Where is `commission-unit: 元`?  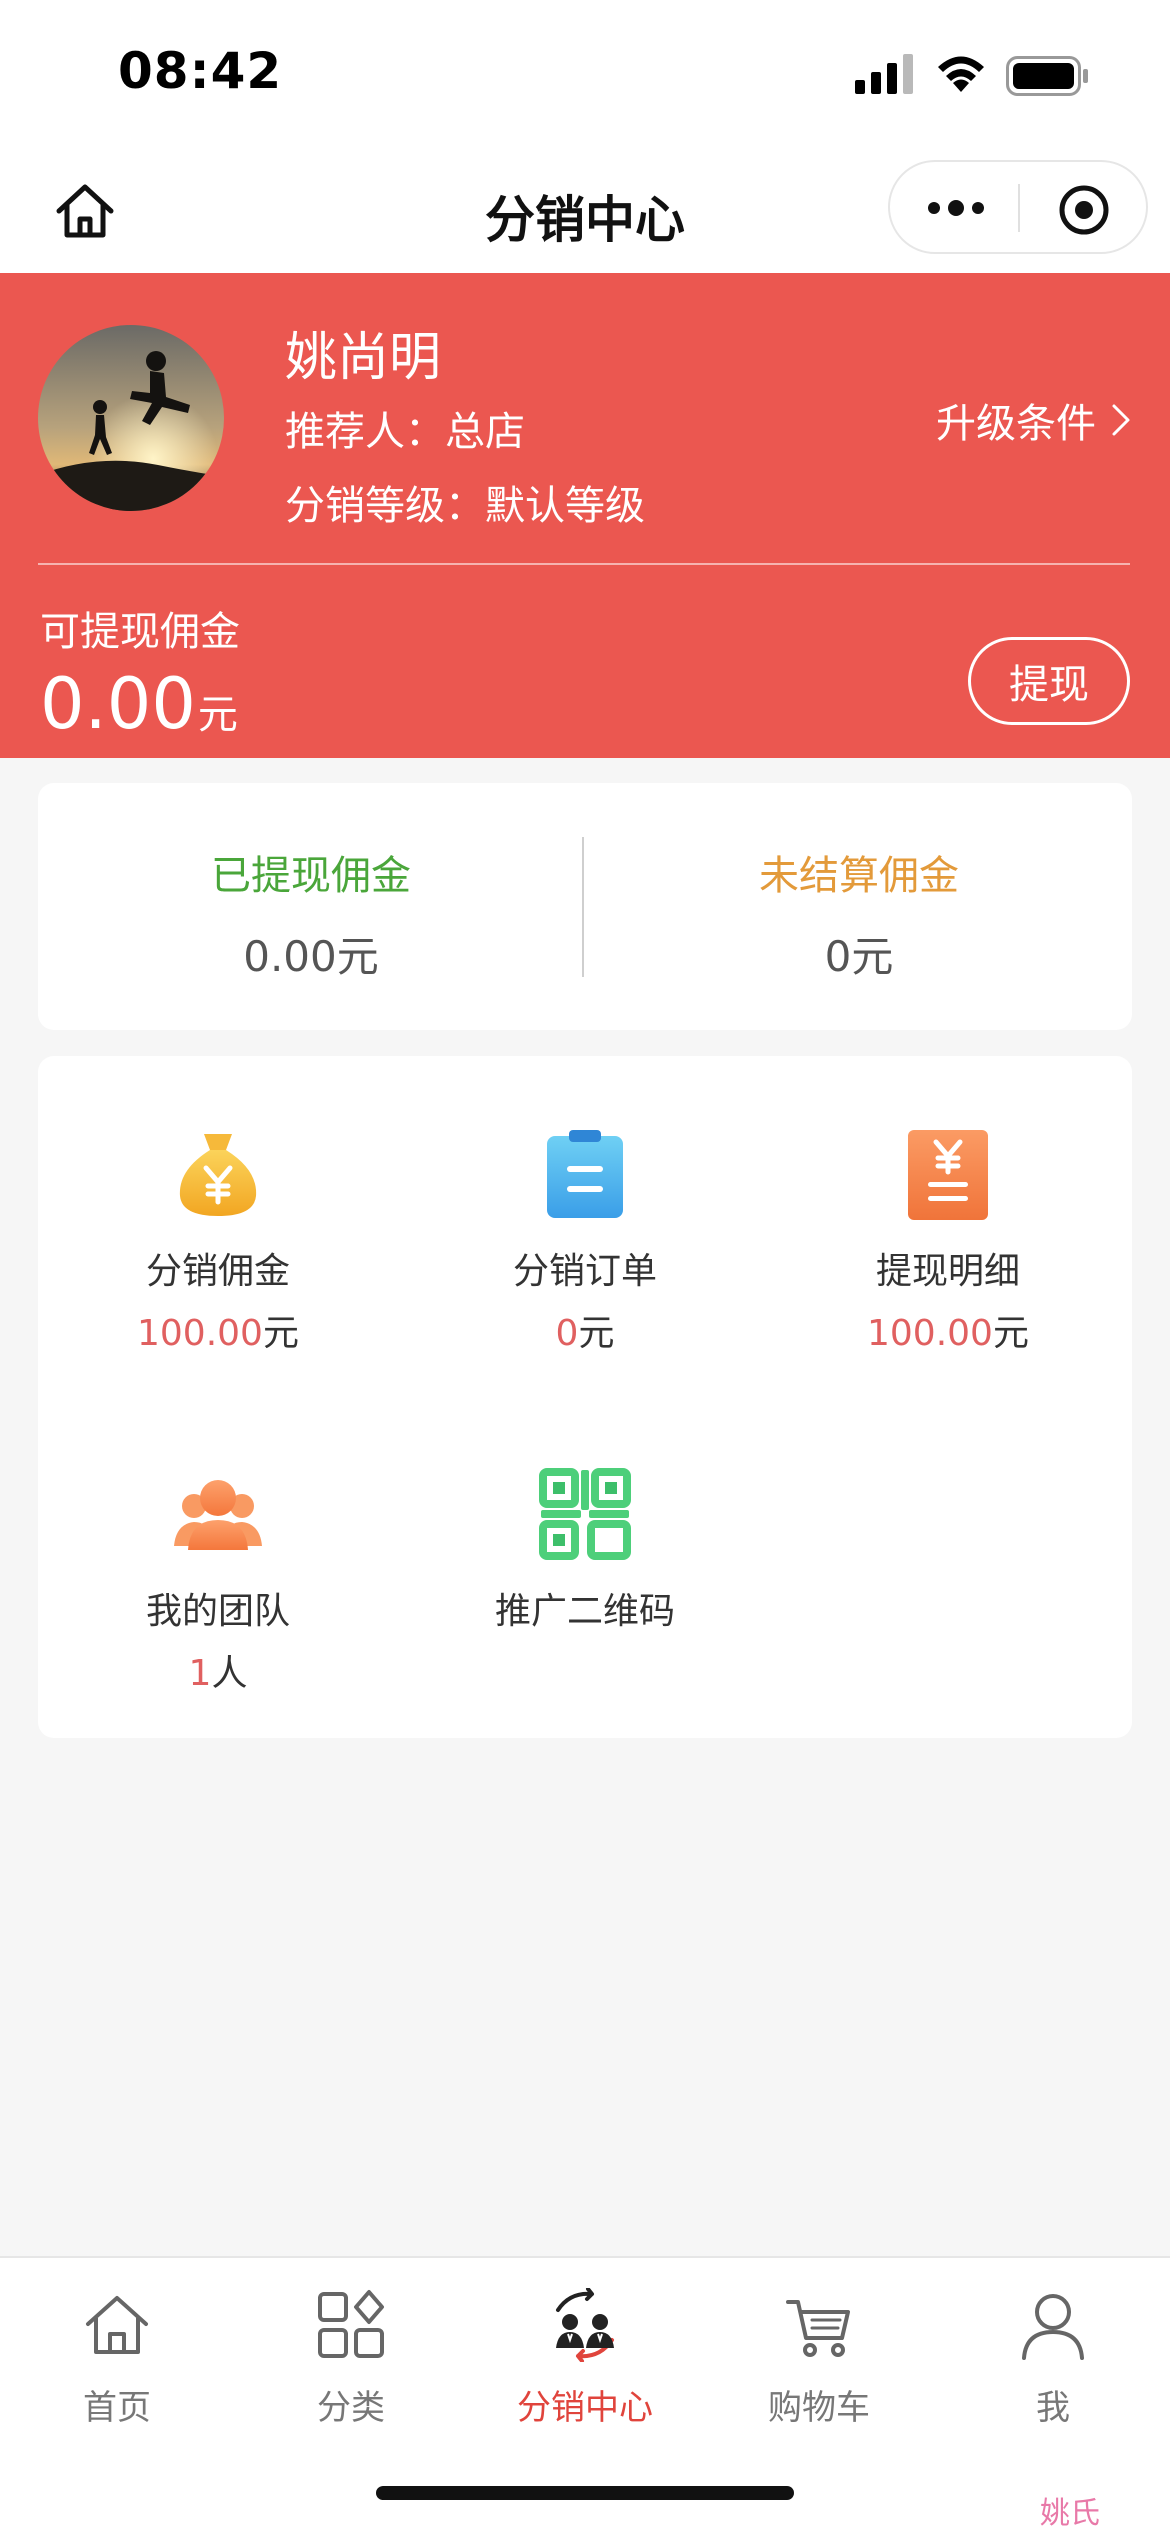
commission-unit: 元 is located at coordinates (280, 1333).